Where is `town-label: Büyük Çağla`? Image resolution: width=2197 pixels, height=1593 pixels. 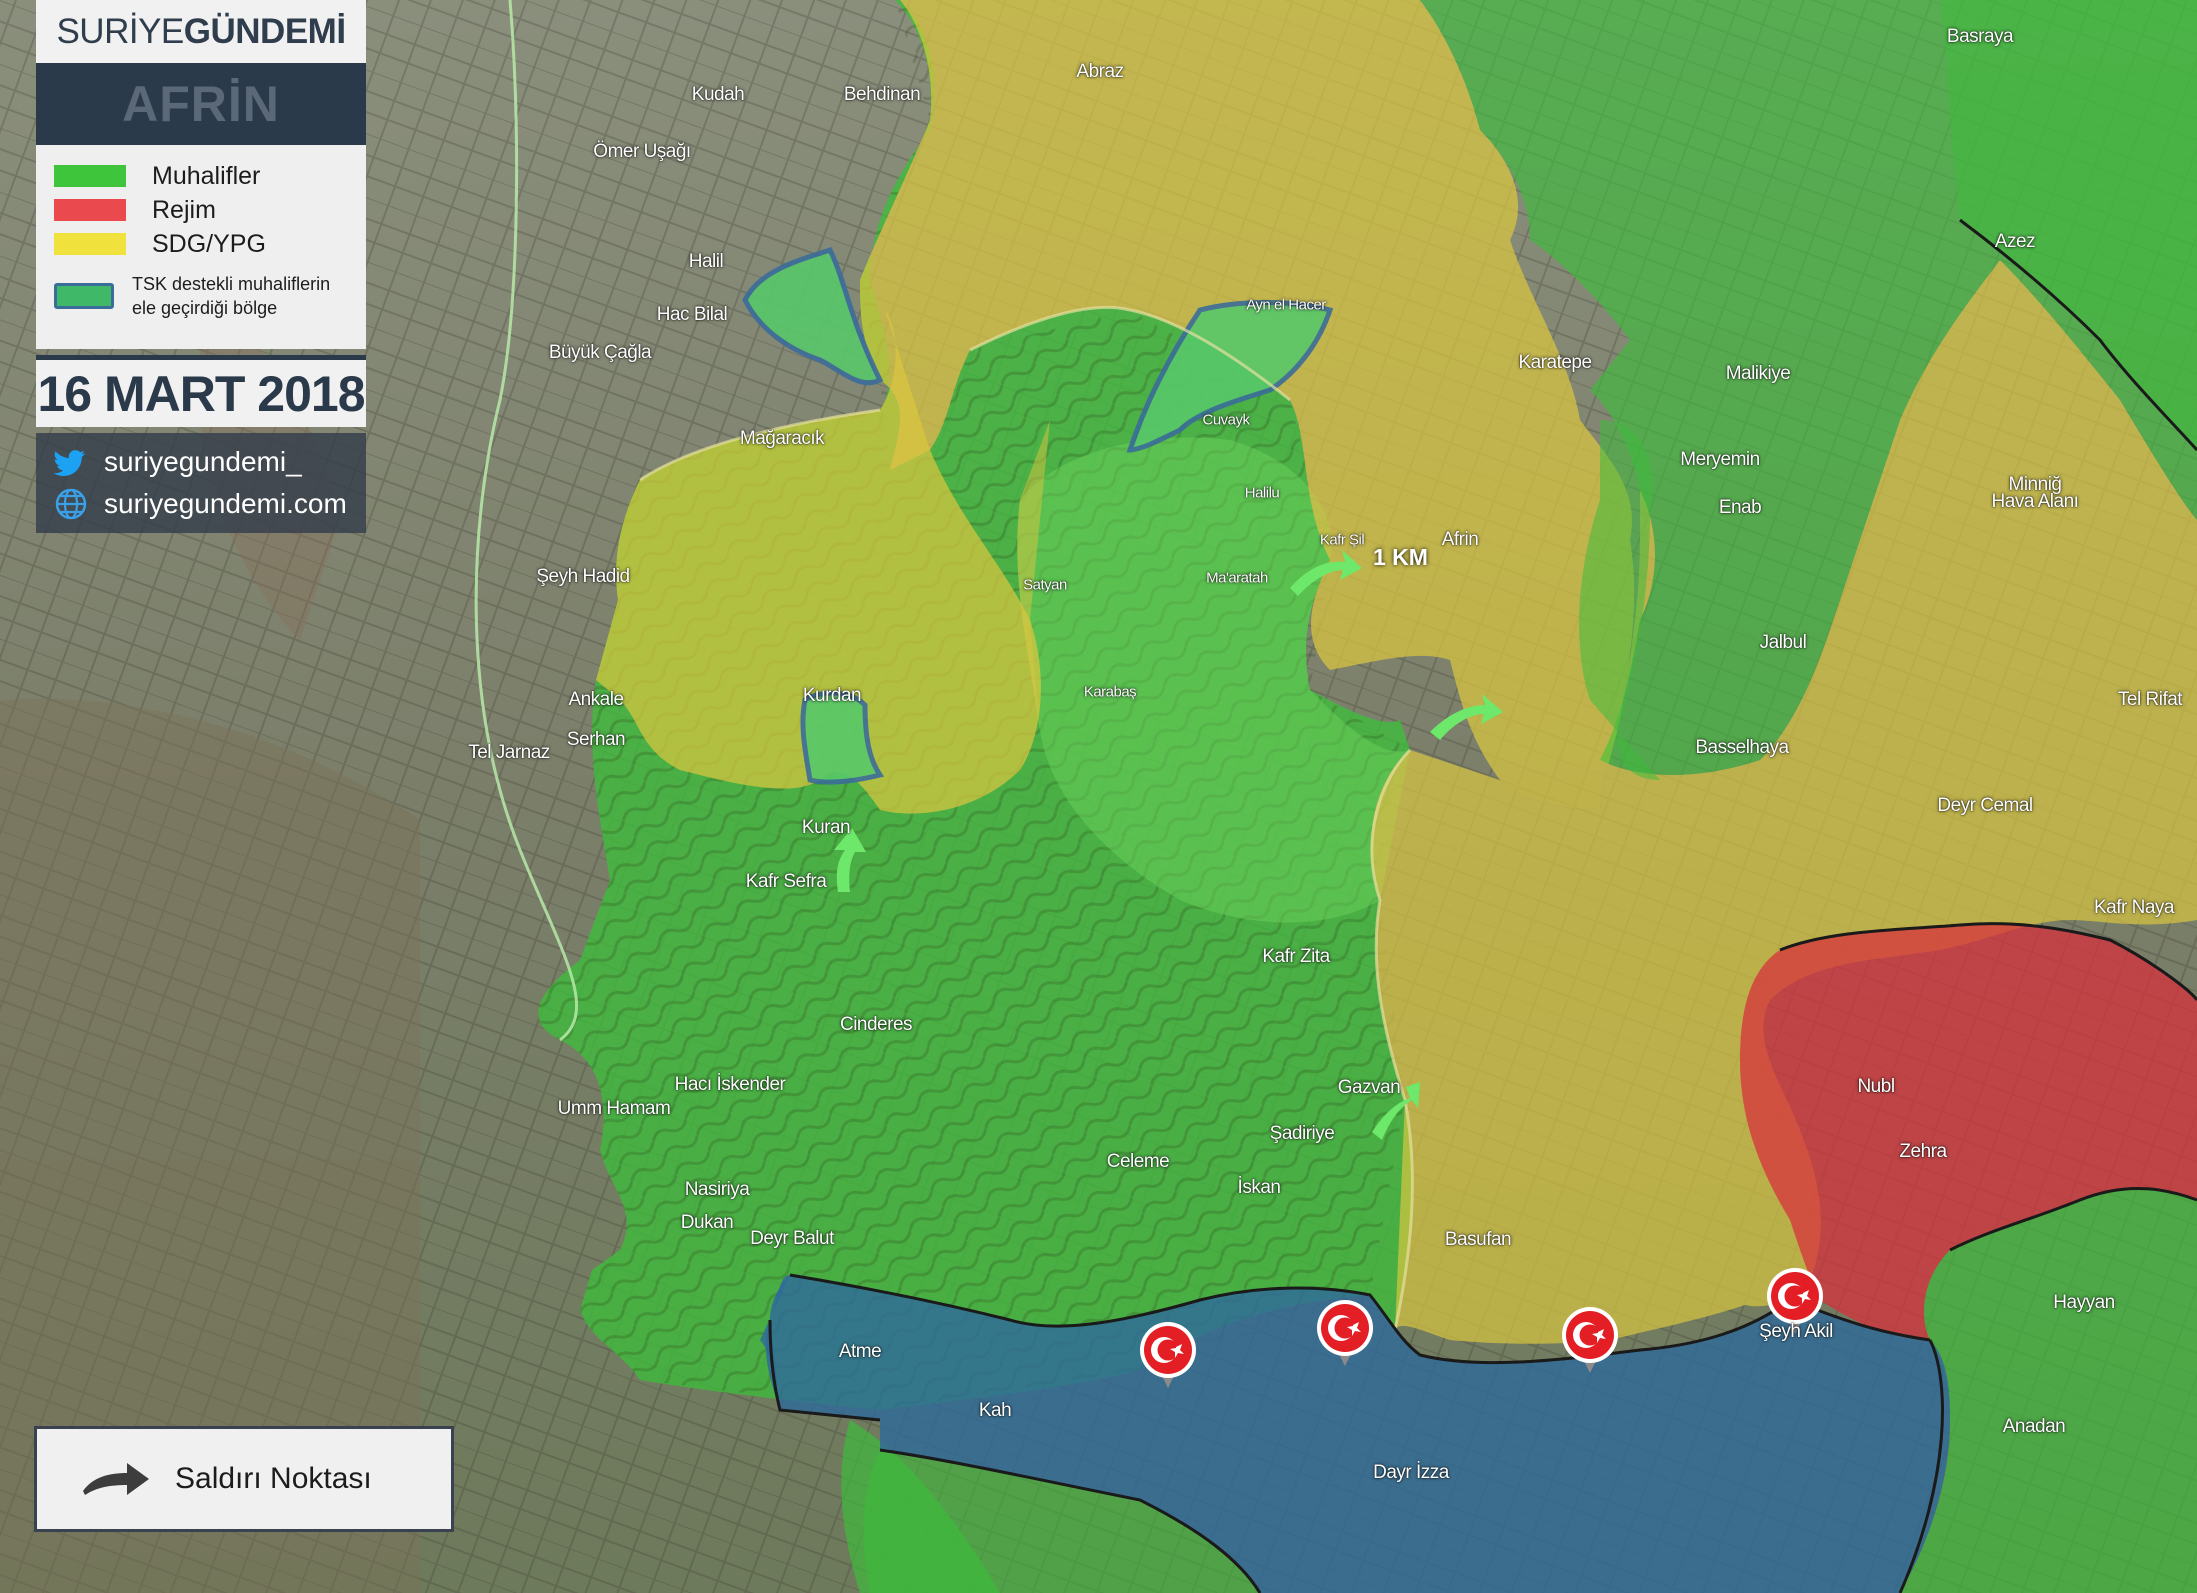
town-label: Büyük Çağla is located at coordinates (600, 352).